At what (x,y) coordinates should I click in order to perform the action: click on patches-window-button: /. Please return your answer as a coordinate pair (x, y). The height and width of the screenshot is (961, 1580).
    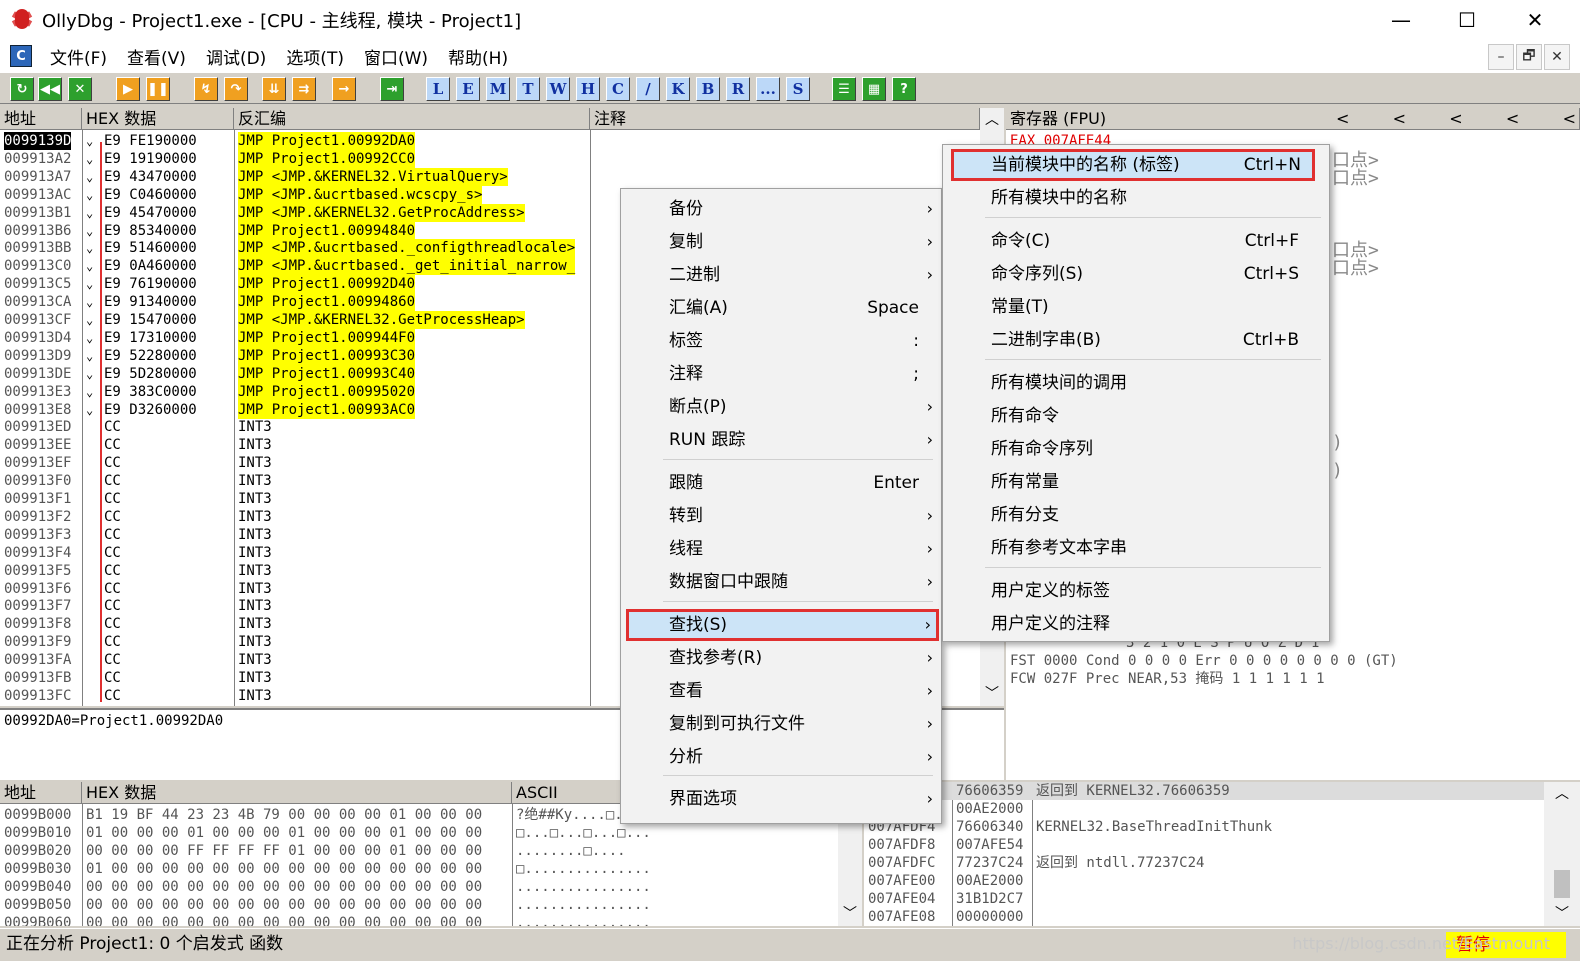
    Looking at the image, I should click on (648, 89).